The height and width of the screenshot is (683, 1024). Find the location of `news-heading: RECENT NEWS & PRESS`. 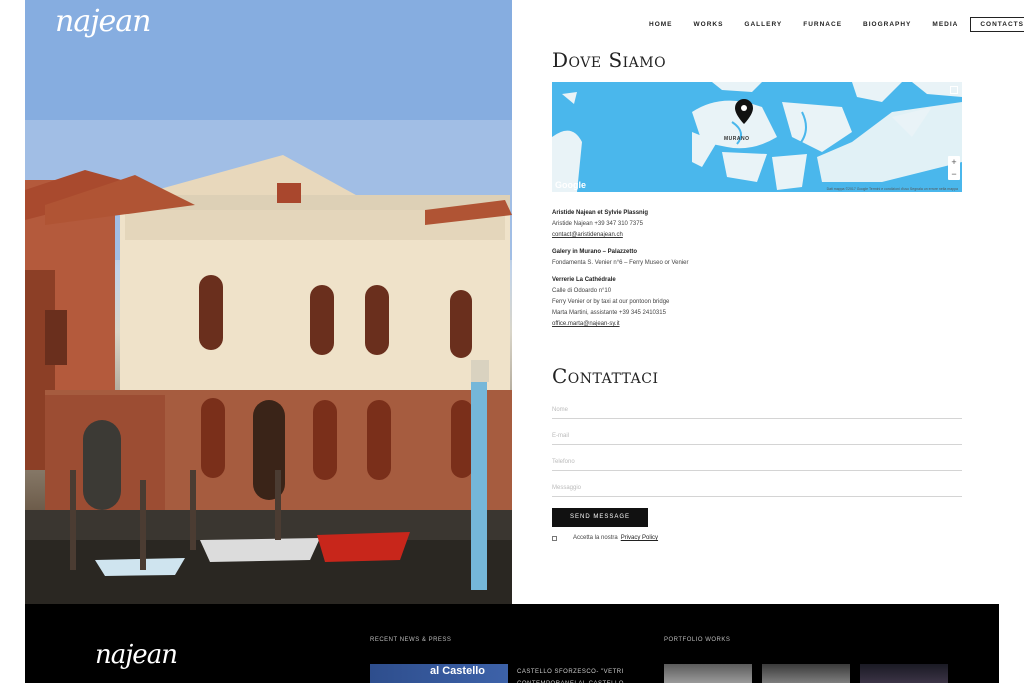

news-heading: RECENT NEWS & PRESS is located at coordinates (411, 640).